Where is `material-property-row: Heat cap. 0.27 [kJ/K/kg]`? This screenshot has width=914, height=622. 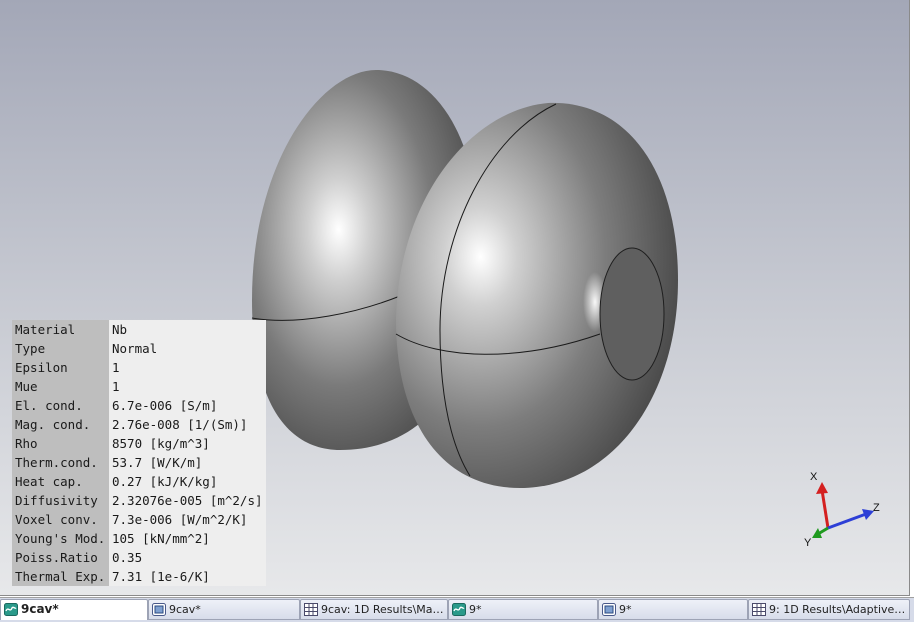 material-property-row: Heat cap. 0.27 [kJ/K/kg] is located at coordinates (139, 481).